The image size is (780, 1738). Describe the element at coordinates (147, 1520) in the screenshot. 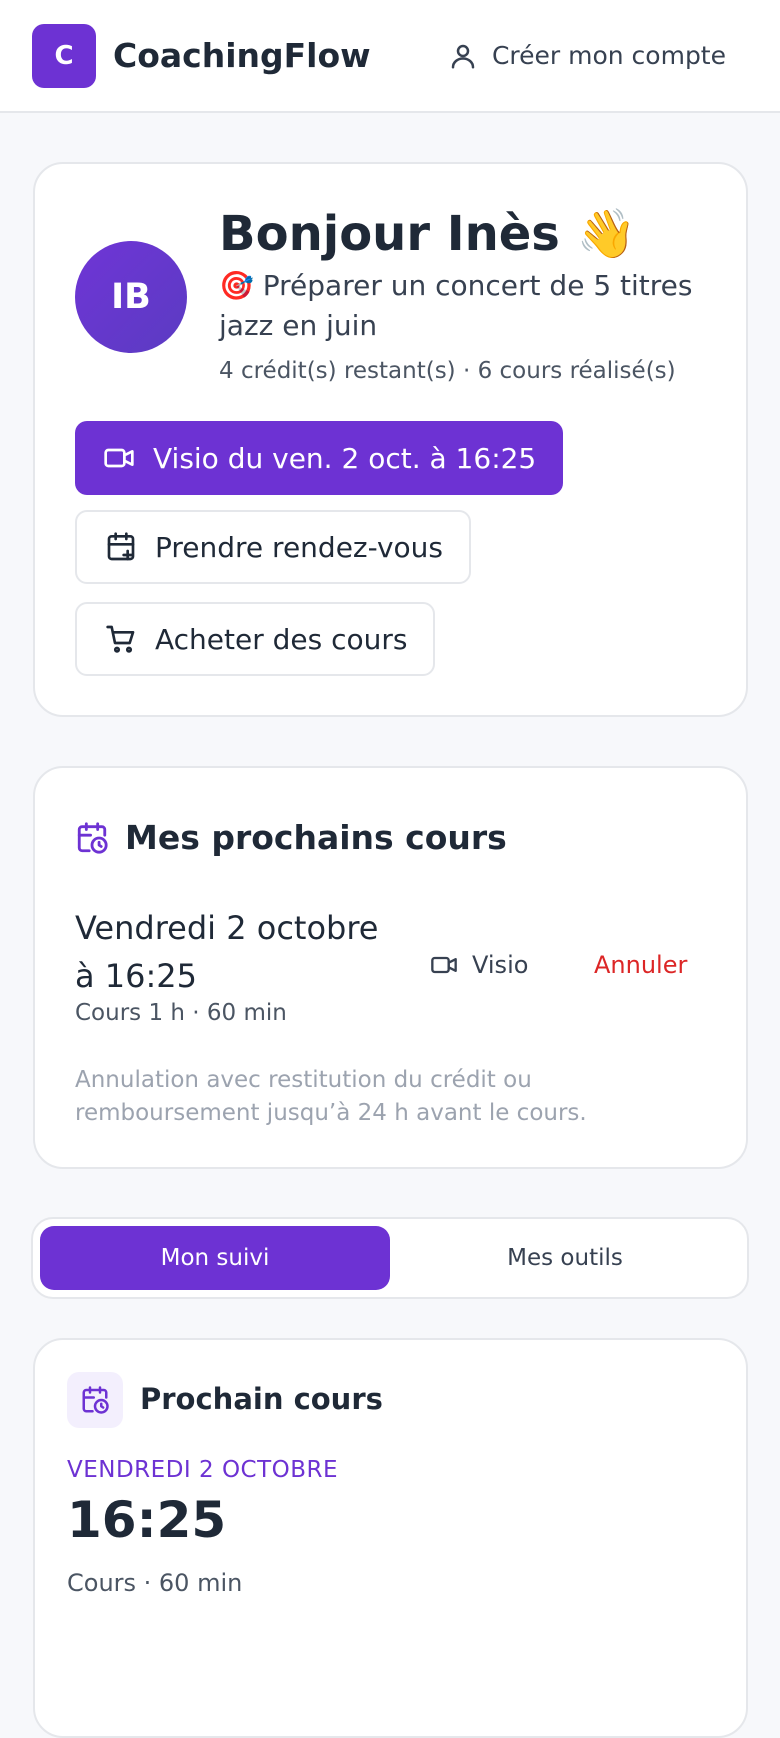

I see `upcoming-time: 16:25` at that location.